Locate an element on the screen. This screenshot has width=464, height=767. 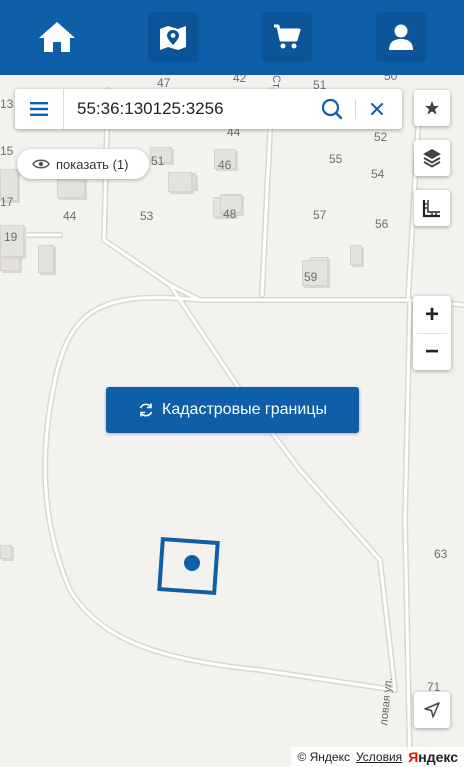
layers-icon is located at coordinates (432, 158).